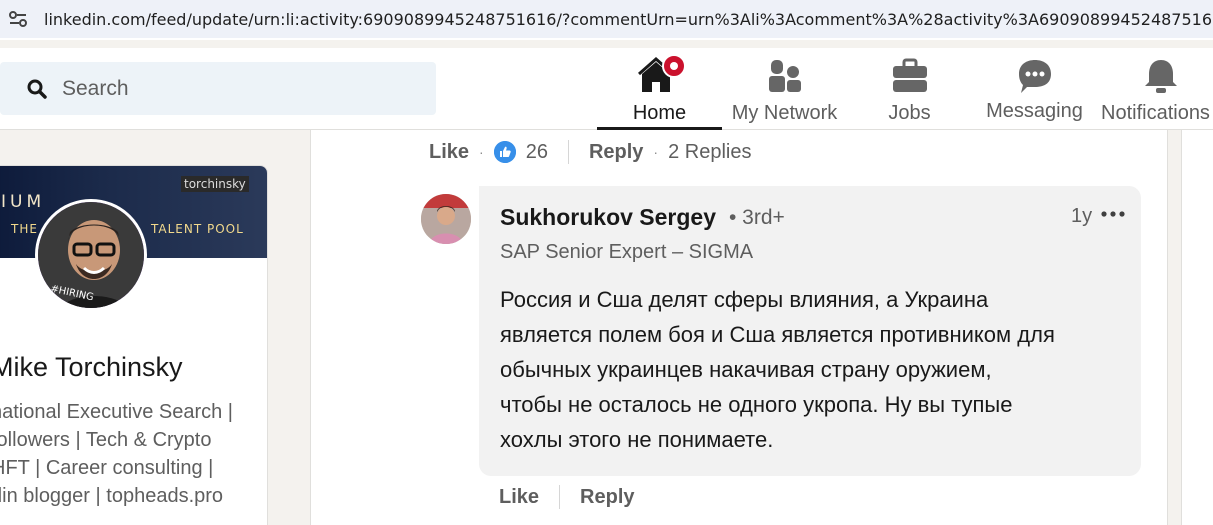 The width and height of the screenshot is (1213, 525). What do you see at coordinates (23, 202) in the screenshot?
I see `banner-text: IUM` at bounding box center [23, 202].